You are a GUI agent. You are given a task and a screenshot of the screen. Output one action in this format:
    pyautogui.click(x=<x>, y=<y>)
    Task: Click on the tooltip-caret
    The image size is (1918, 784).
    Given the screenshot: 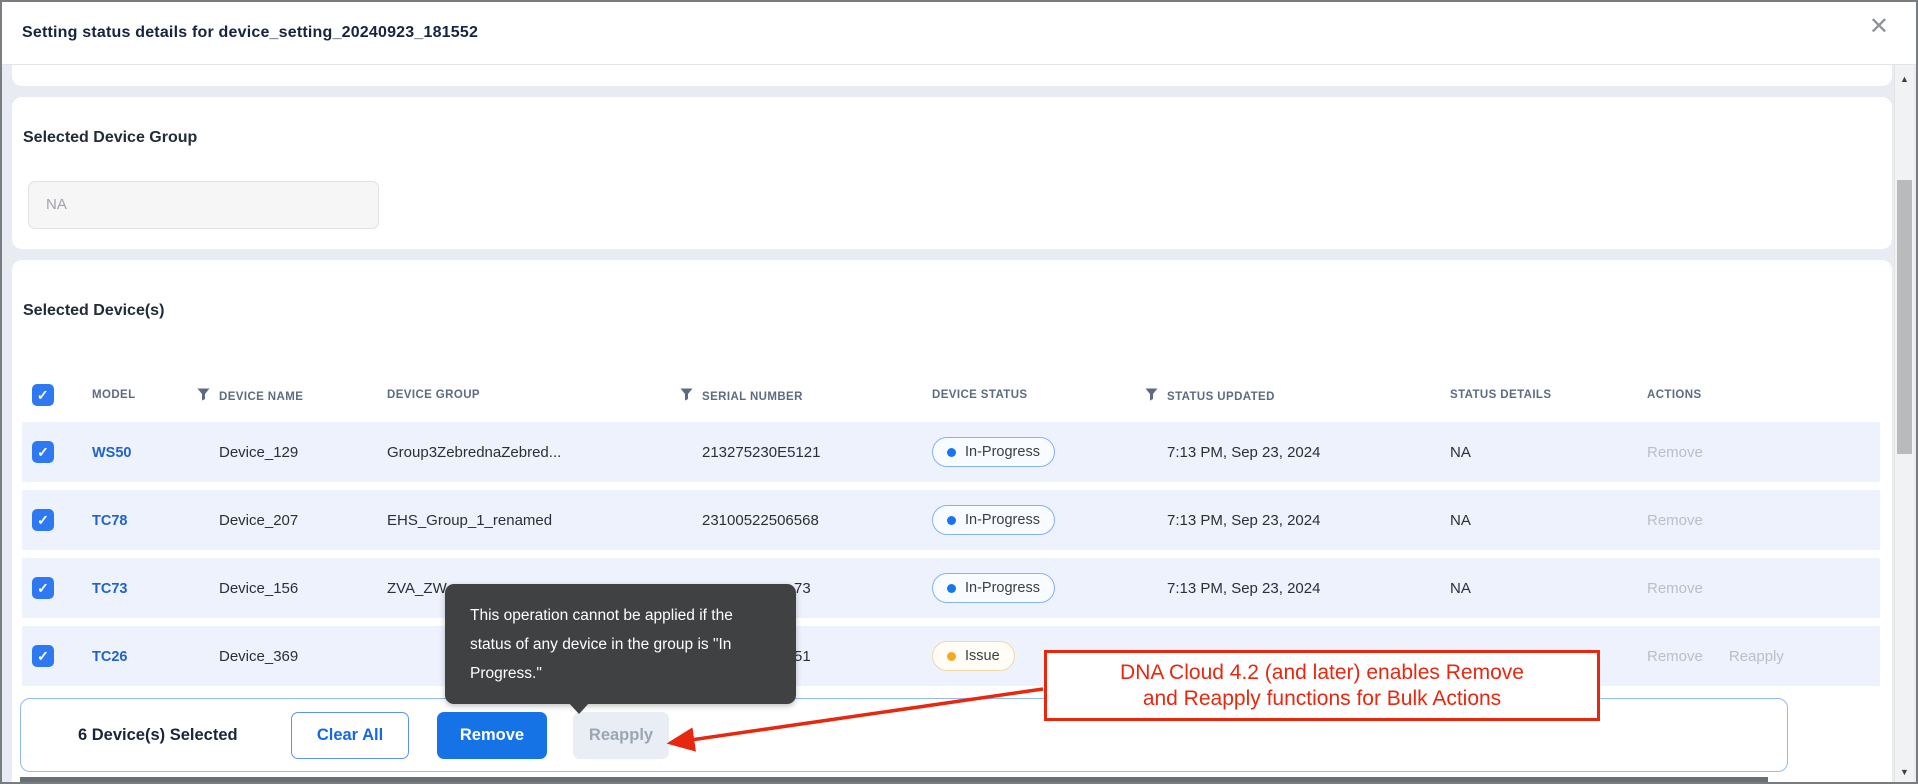 What is the action you would take?
    pyautogui.click(x=579, y=708)
    